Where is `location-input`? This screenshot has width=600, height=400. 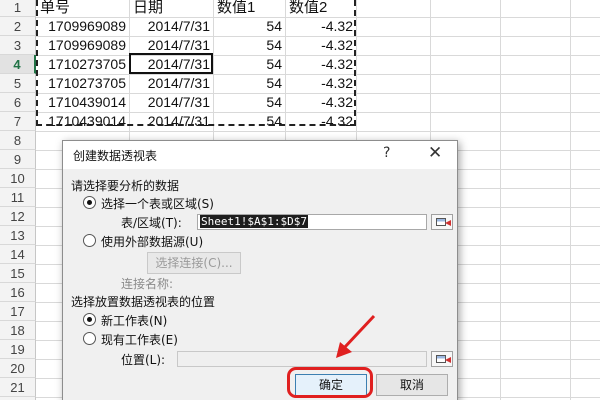 location-input is located at coordinates (302, 359).